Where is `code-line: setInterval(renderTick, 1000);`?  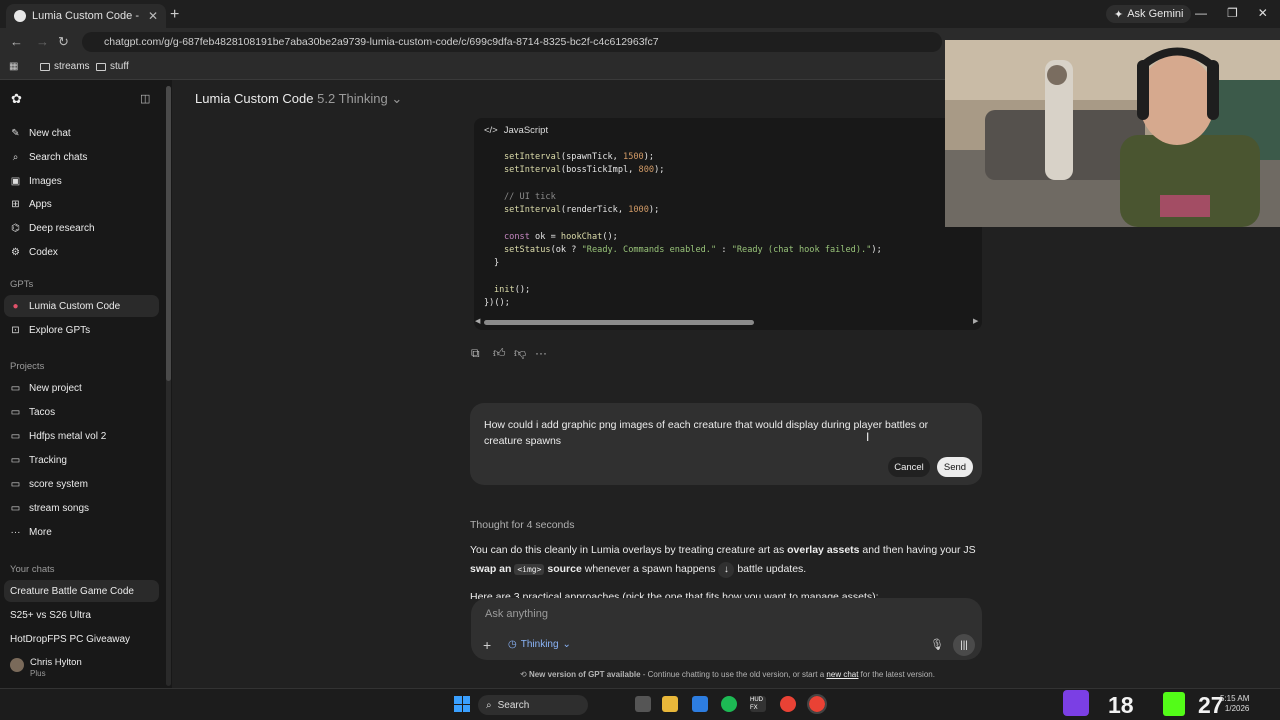 code-line: setInterval(renderTick, 1000); is located at coordinates (582, 210).